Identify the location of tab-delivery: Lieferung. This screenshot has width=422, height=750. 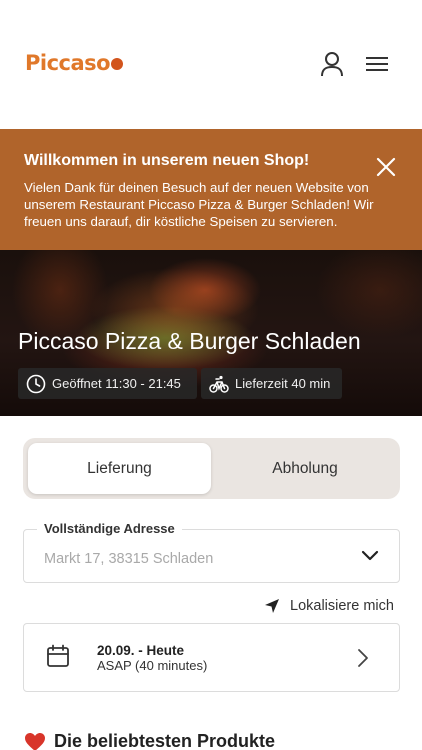
(119, 468).